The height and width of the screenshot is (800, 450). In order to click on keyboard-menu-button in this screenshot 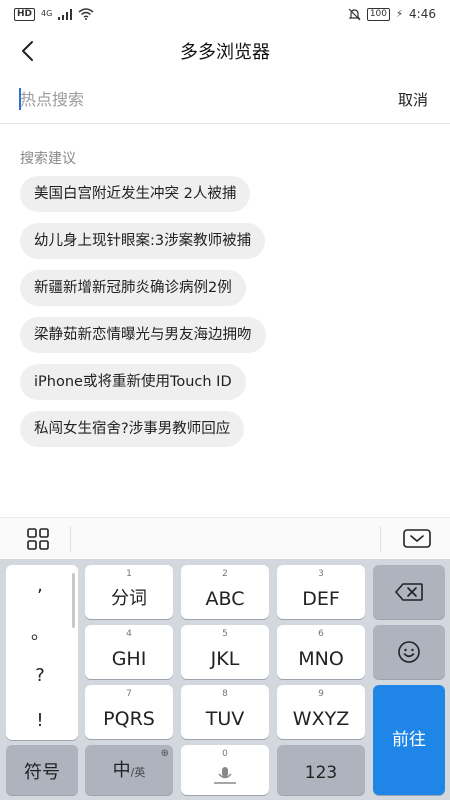, I will do `click(38, 539)`.